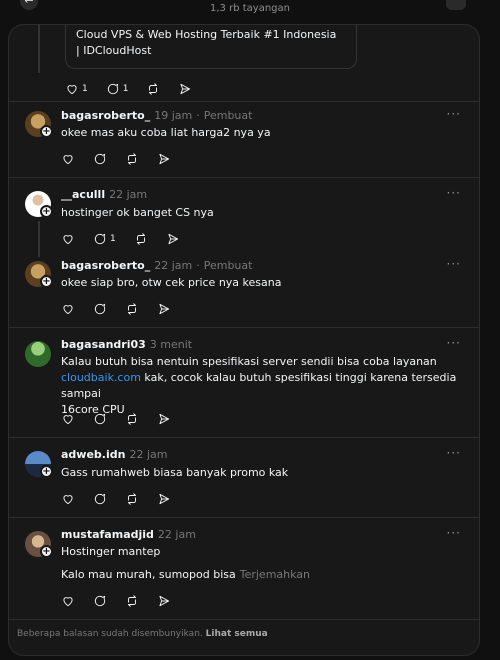 This screenshot has height=660, width=500. What do you see at coordinates (38, 354) in the screenshot?
I see `avatar` at bounding box center [38, 354].